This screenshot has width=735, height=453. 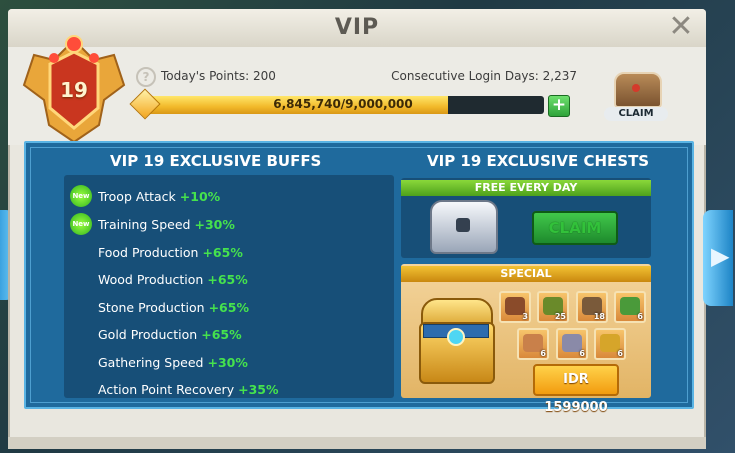 I want to click on item-quantity: 25, so click(x=560, y=316).